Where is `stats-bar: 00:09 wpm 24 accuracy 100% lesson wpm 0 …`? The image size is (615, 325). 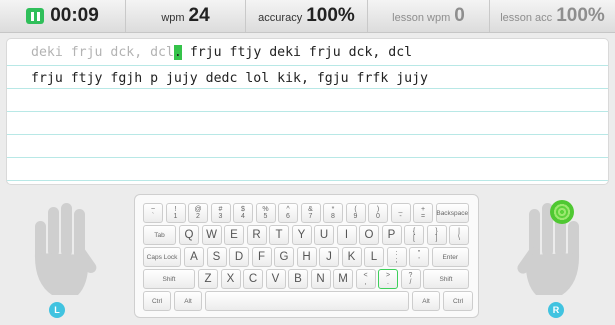
stats-bar: 00:09 wpm 24 accuracy 100% lesson wpm 0 … is located at coordinates (307, 16).